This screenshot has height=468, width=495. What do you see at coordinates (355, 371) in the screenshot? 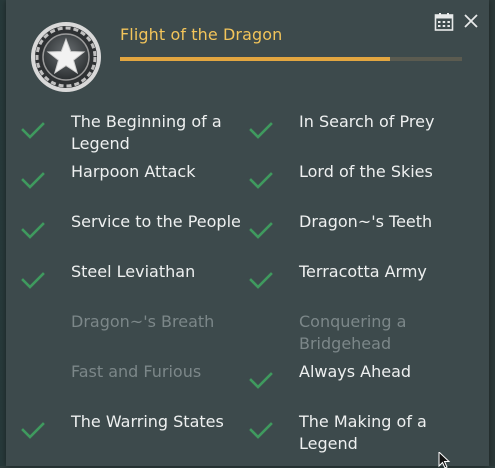
I see `achievement-label: Always Ahead` at bounding box center [355, 371].